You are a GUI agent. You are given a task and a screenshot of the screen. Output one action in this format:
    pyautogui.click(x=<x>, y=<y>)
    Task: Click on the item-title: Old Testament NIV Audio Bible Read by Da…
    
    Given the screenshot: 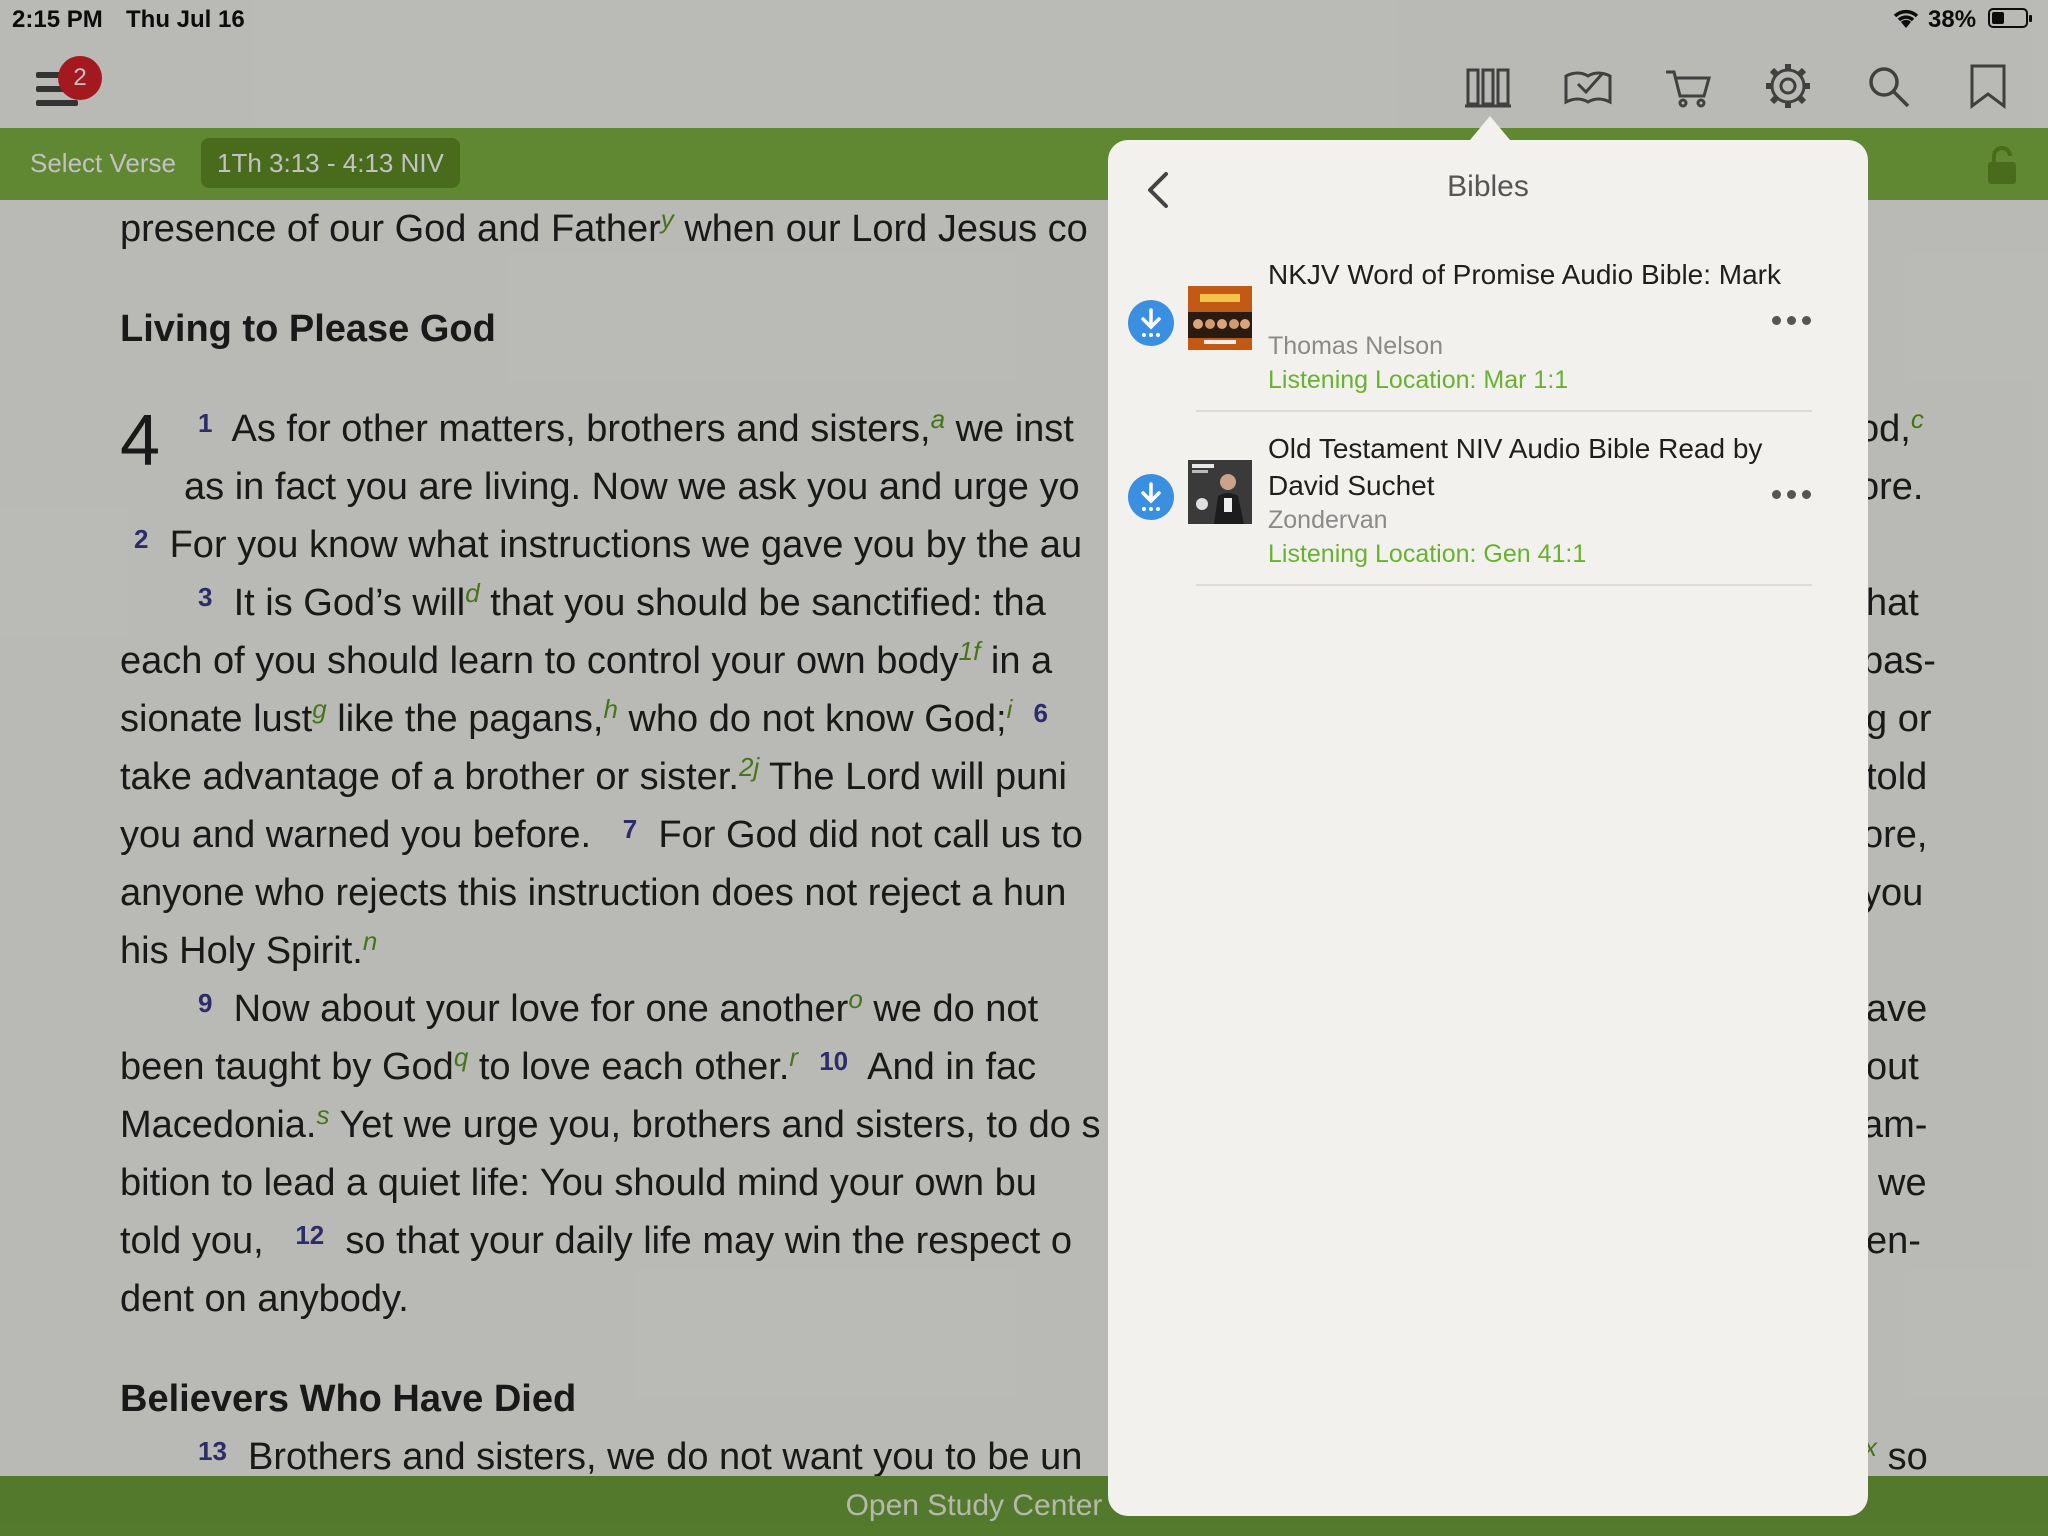 What is the action you would take?
    pyautogui.click(x=1515, y=467)
    